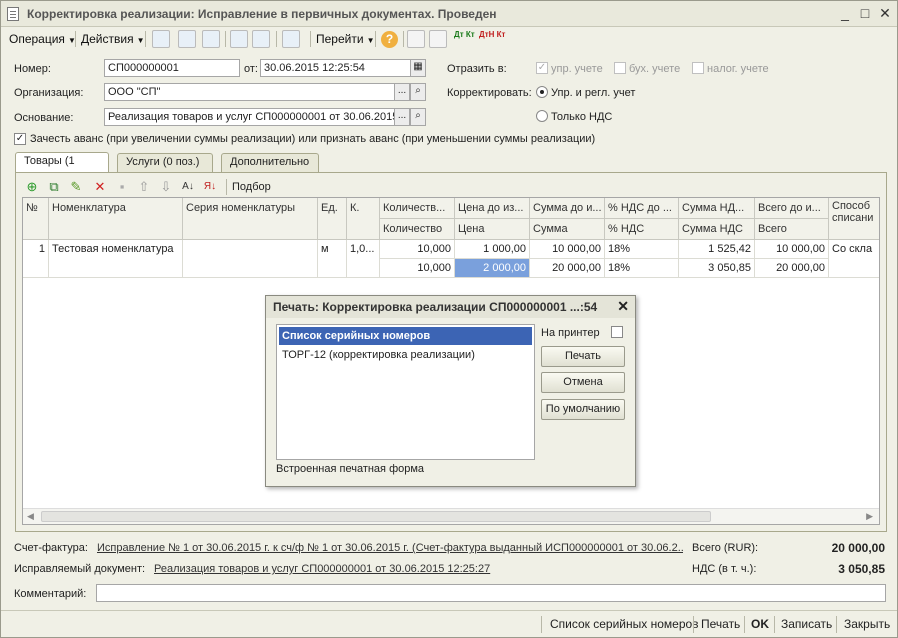 The width and height of the screenshot is (898, 638). I want to click on cell-number: 1, so click(36, 259).